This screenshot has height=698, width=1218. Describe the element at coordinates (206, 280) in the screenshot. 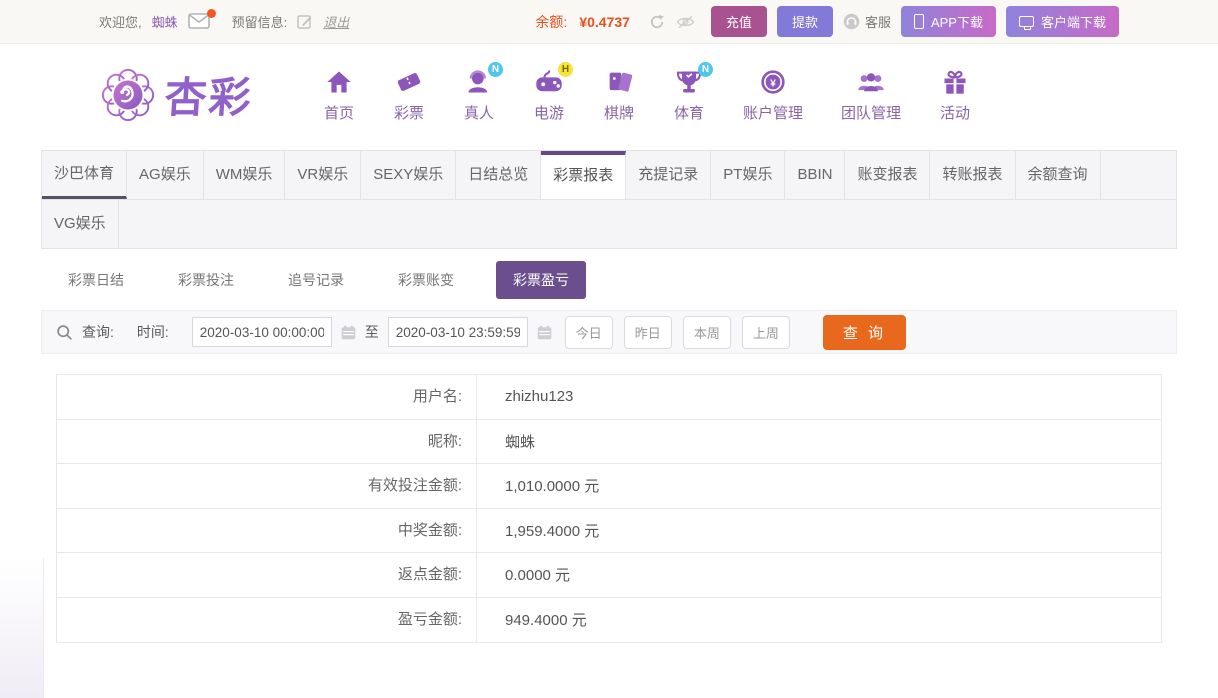

I see `subtab-lottery-bets: 彩票投注` at that location.